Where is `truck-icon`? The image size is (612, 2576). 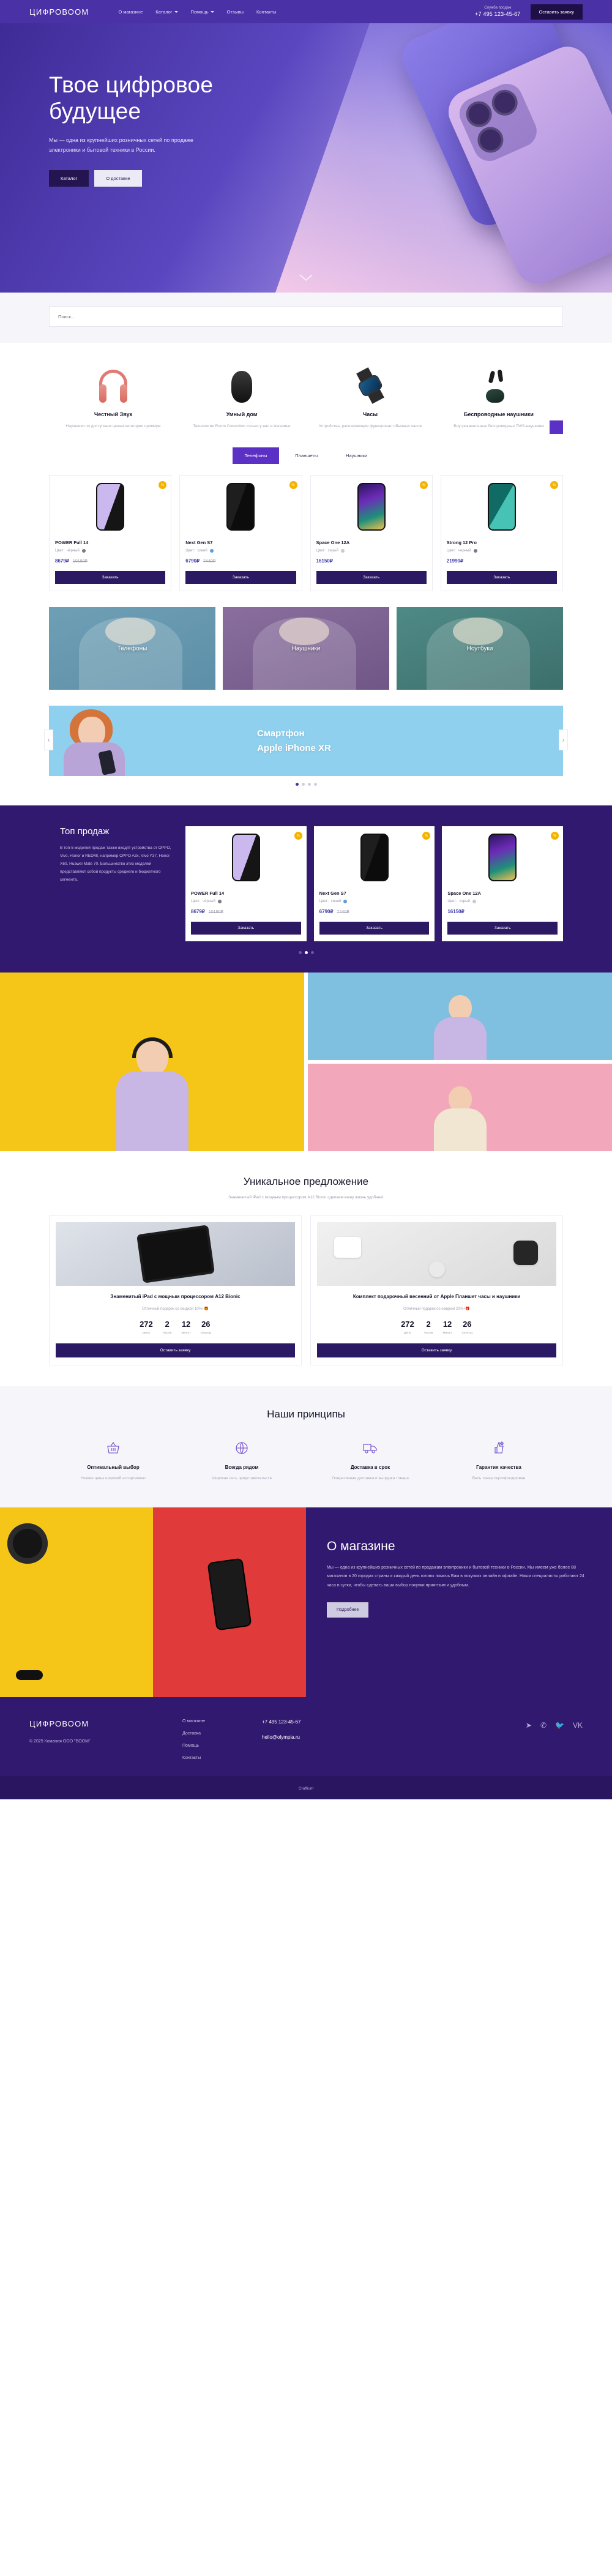 truck-icon is located at coordinates (370, 1448).